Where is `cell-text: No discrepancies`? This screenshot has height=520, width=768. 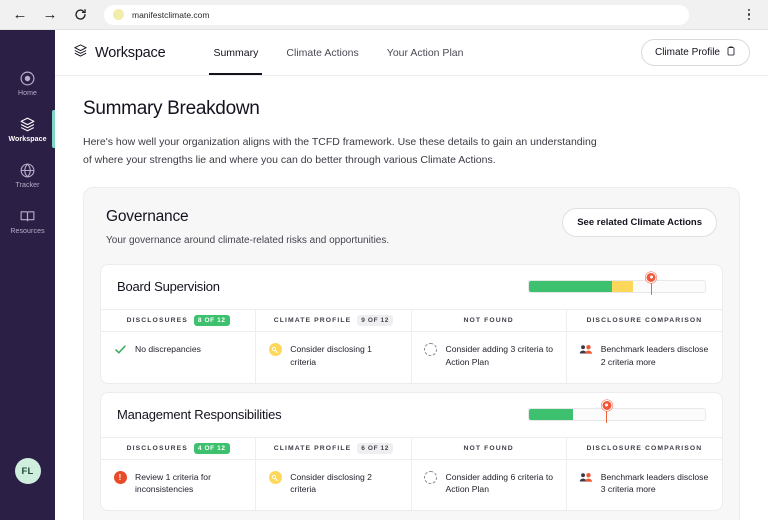 cell-text: No discrepancies is located at coordinates (168, 348).